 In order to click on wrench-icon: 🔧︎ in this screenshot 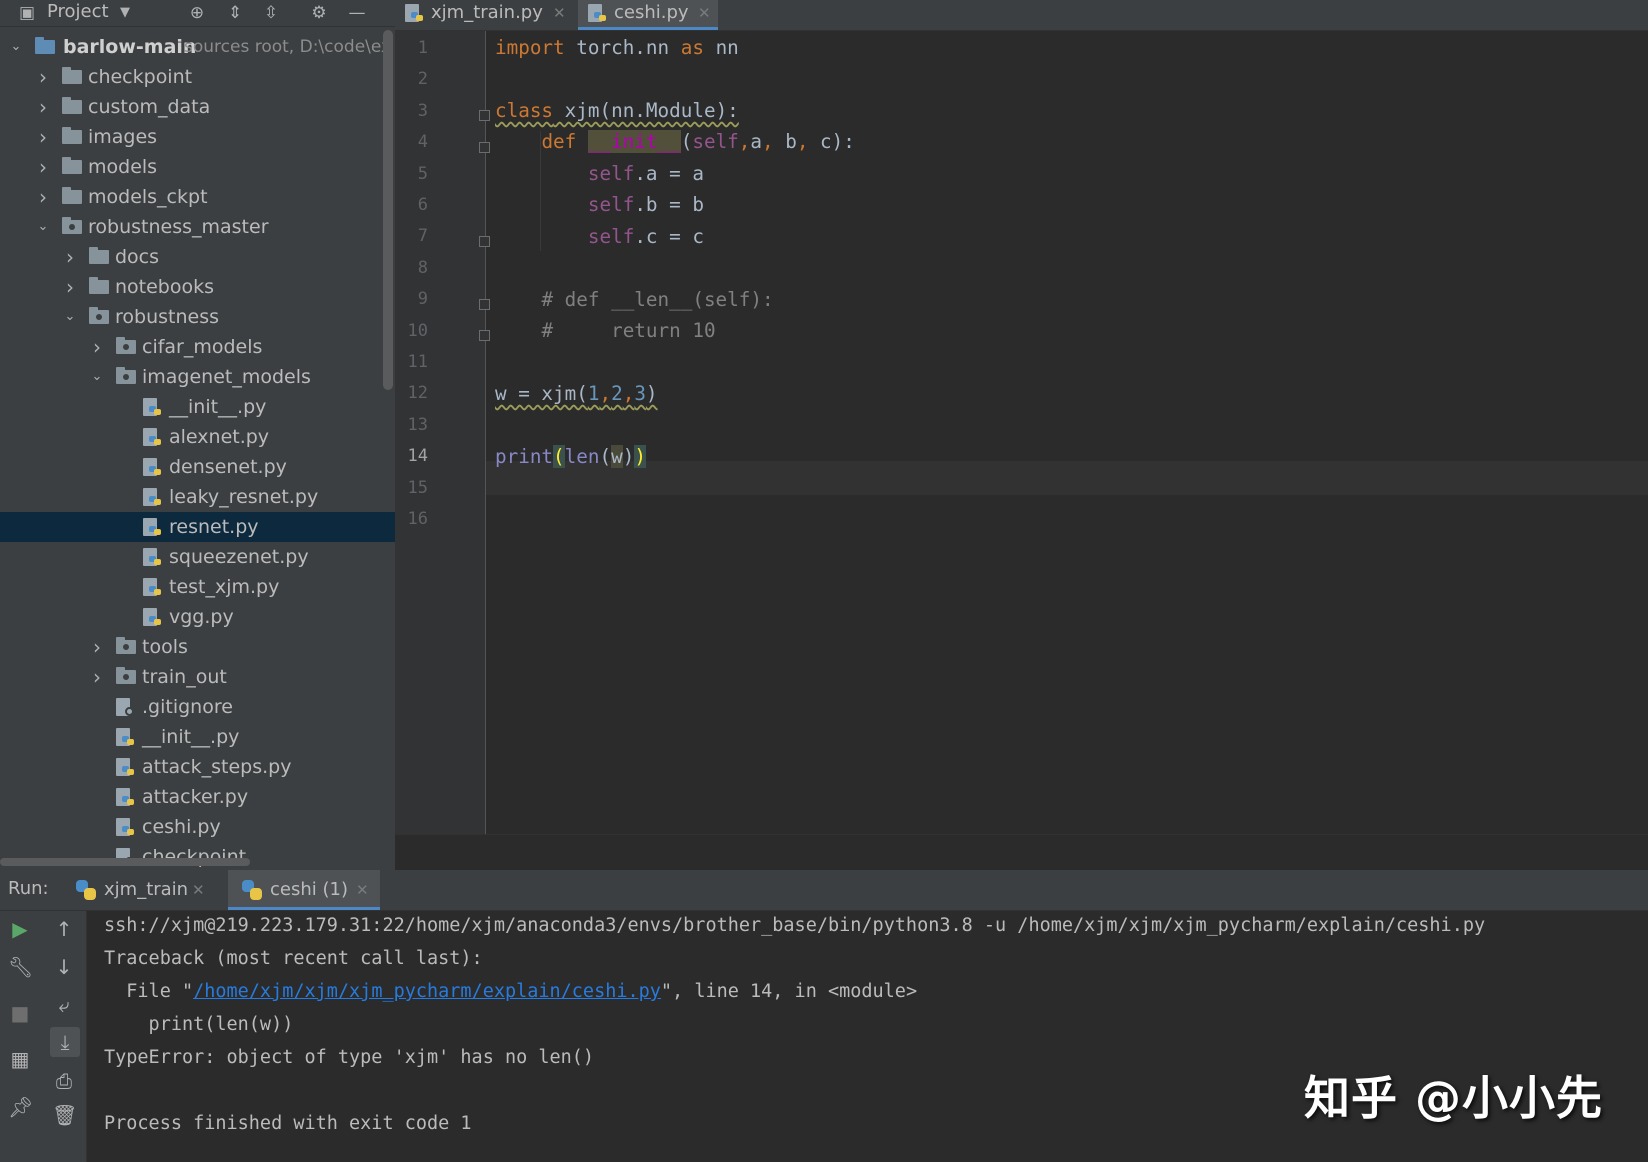, I will do `click(20, 967)`.